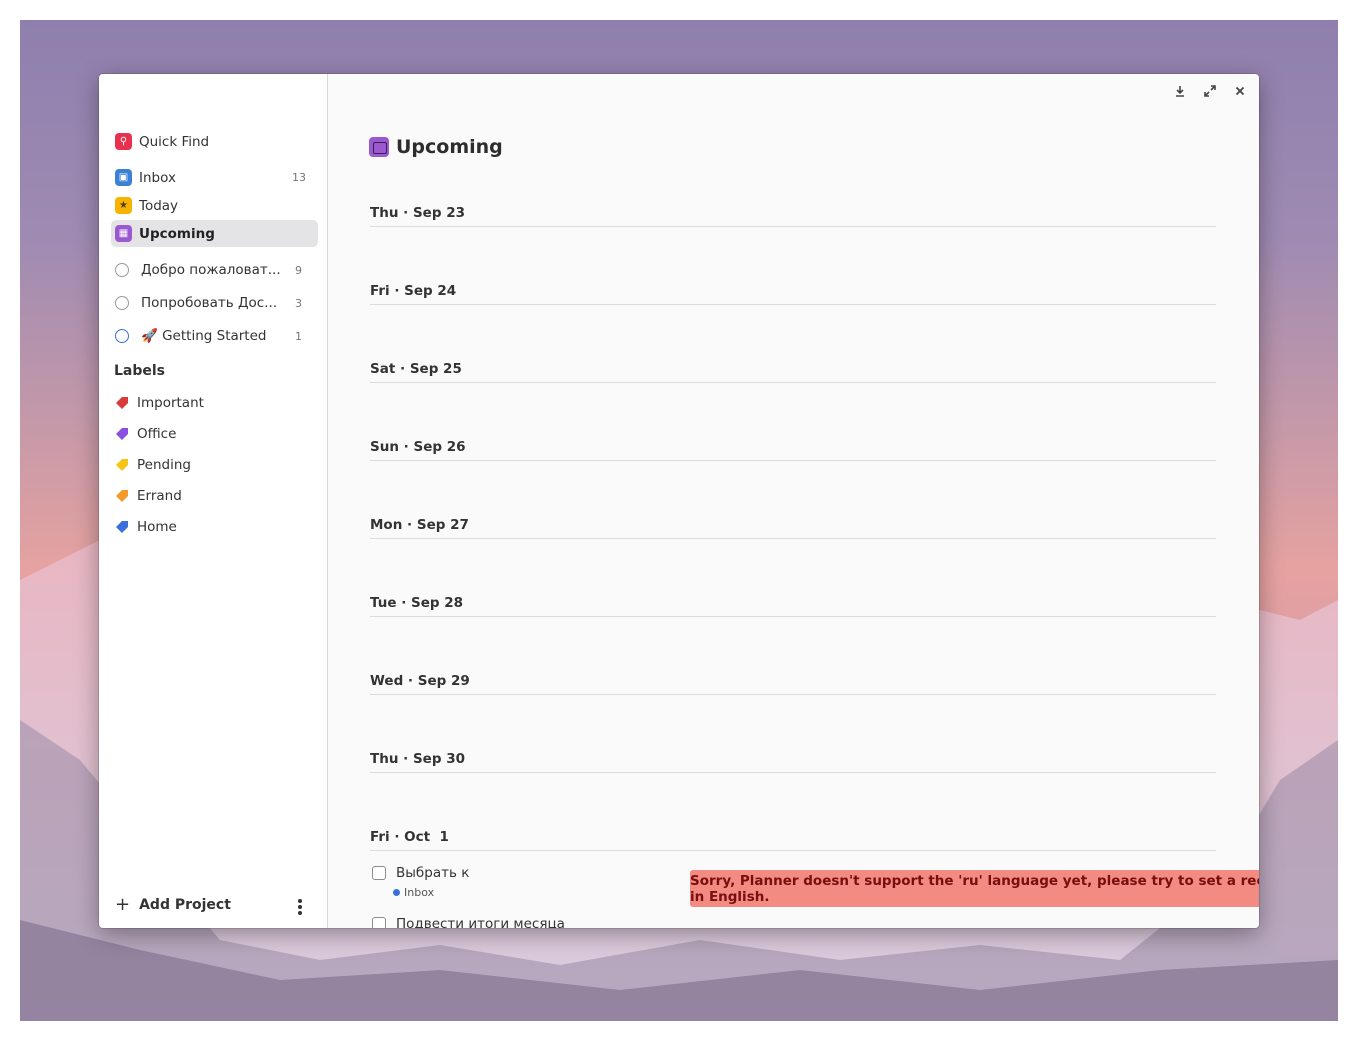  I want to click on project-label: 🚀 Getting Started, so click(204, 336).